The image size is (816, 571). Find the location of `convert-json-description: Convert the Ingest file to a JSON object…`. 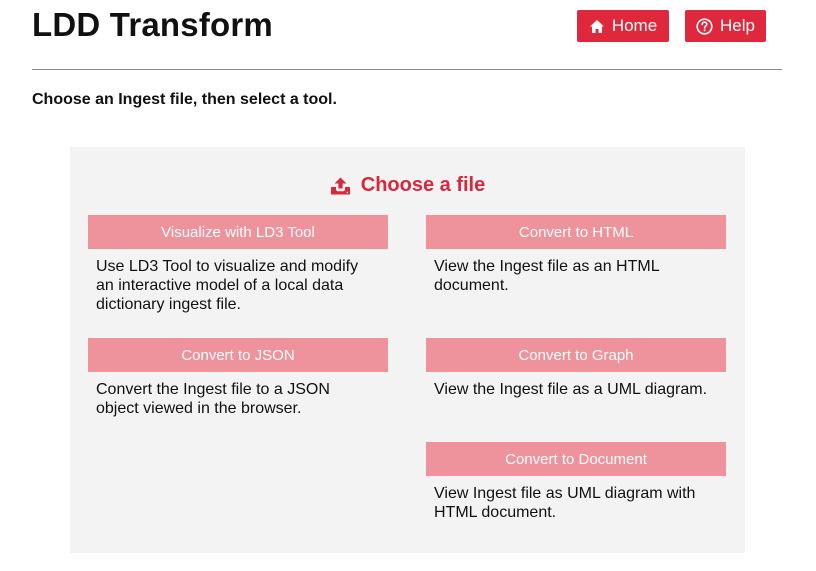

convert-json-description: Convert the Ingest file to a JSON object… is located at coordinates (213, 399).